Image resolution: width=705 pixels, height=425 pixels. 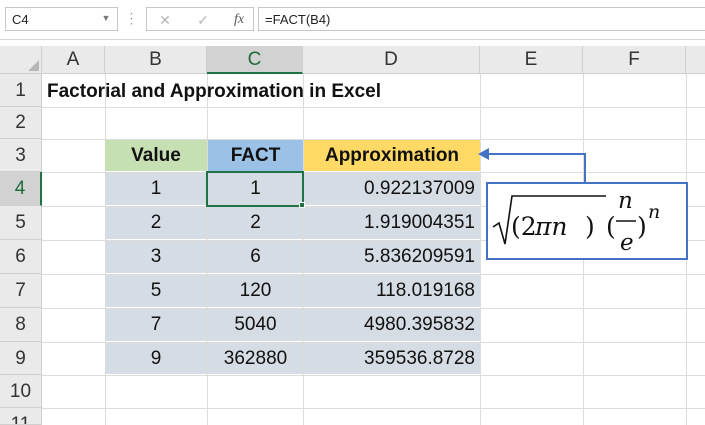 What do you see at coordinates (156, 257) in the screenshot?
I see `cell-value: 3` at bounding box center [156, 257].